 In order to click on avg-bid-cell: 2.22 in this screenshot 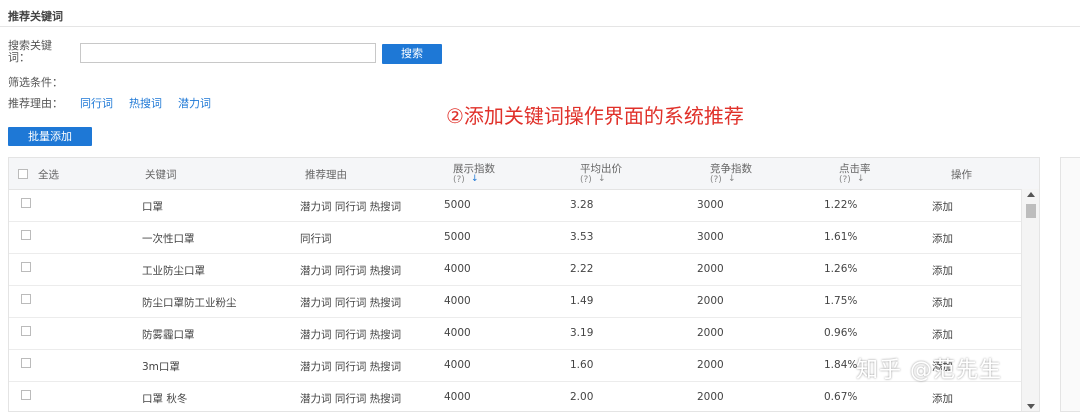, I will do `click(582, 269)`.